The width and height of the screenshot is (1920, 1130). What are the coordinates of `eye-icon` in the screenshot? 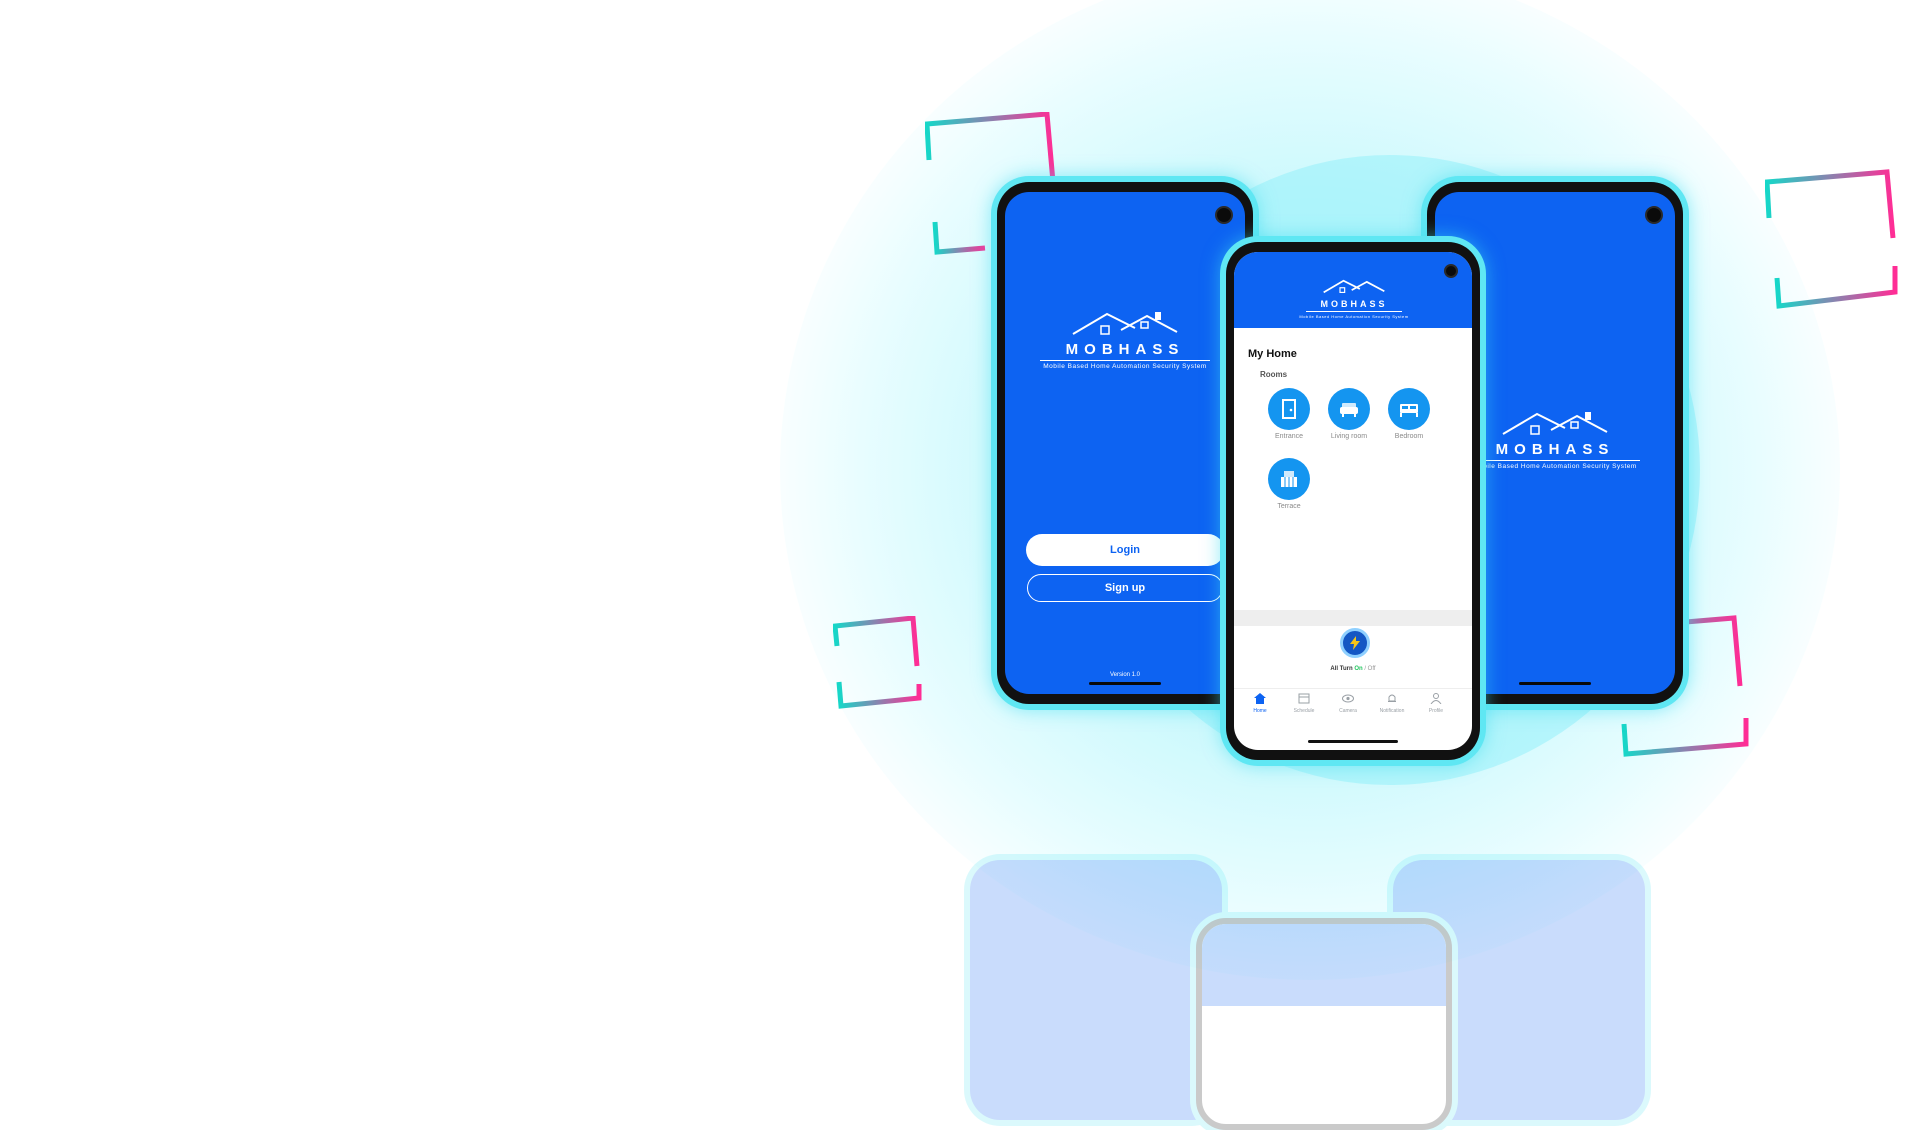 It's located at (1348, 698).